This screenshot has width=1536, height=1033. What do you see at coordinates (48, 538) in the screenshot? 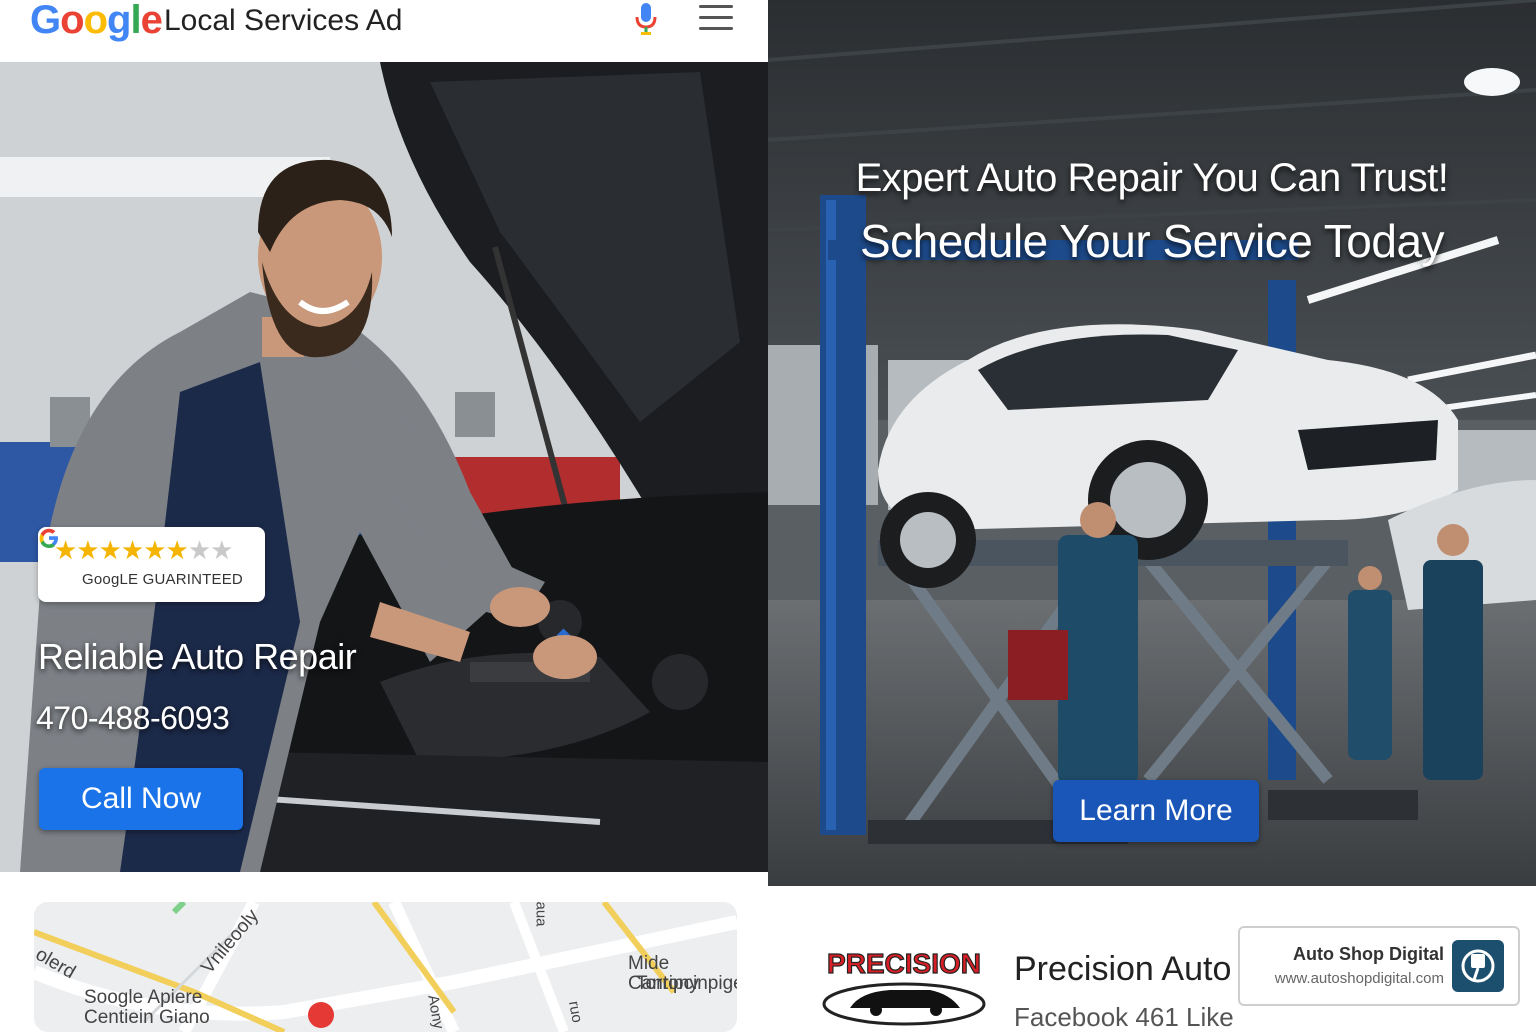
I see `google-g-icon` at bounding box center [48, 538].